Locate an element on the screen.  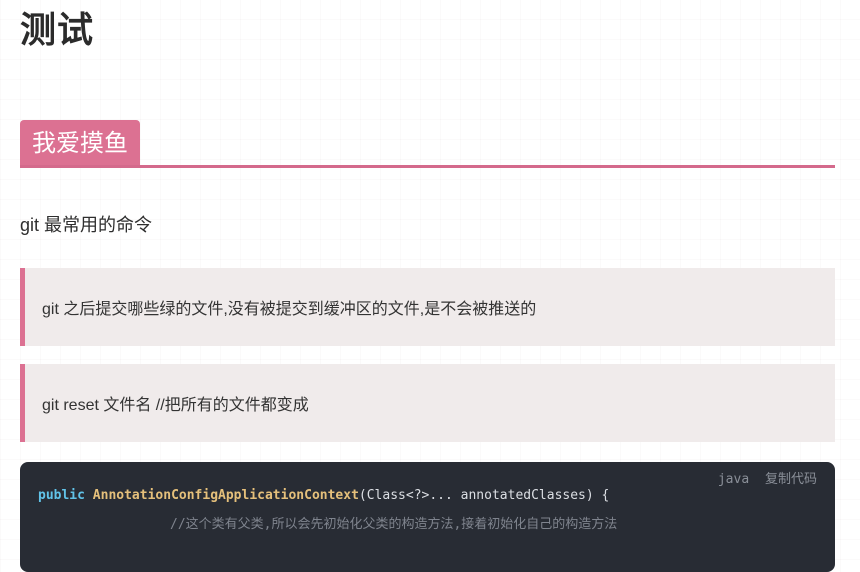
page-title: 测试 is located at coordinates (57, 29).